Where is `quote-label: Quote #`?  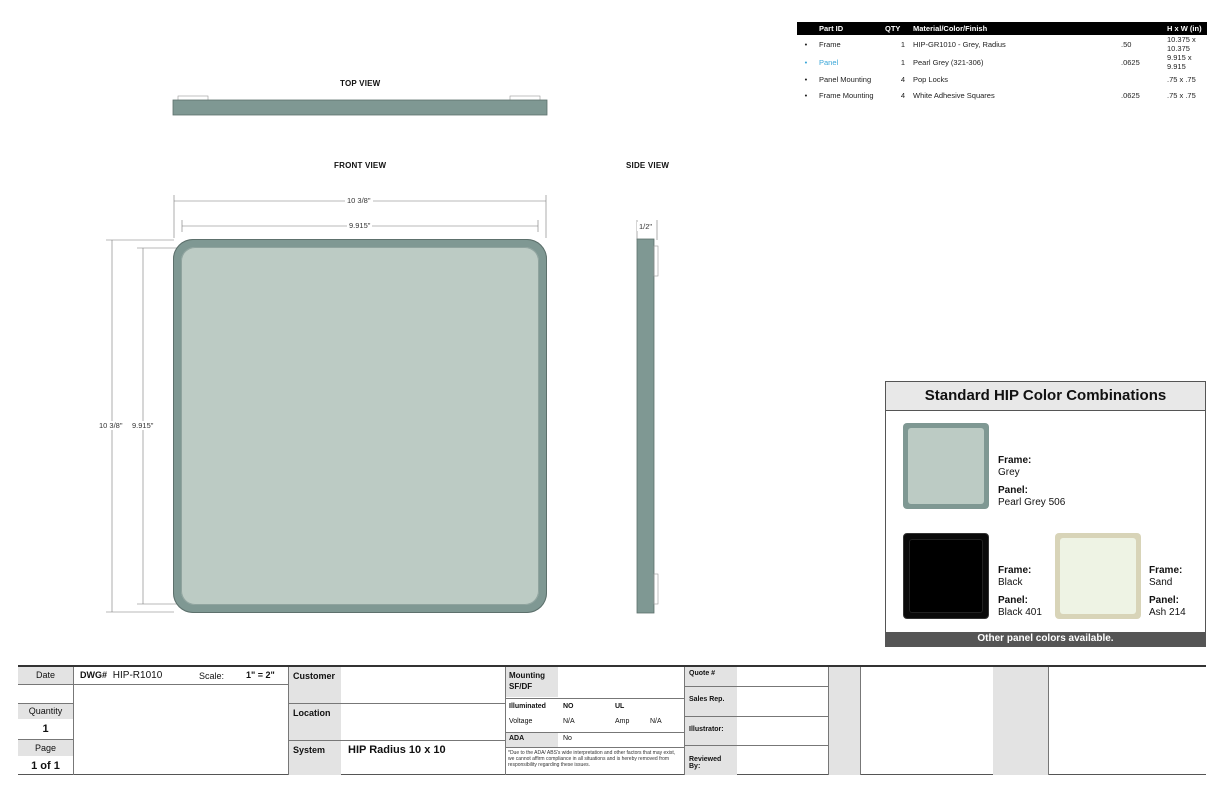 quote-label: Quote # is located at coordinates (702, 673).